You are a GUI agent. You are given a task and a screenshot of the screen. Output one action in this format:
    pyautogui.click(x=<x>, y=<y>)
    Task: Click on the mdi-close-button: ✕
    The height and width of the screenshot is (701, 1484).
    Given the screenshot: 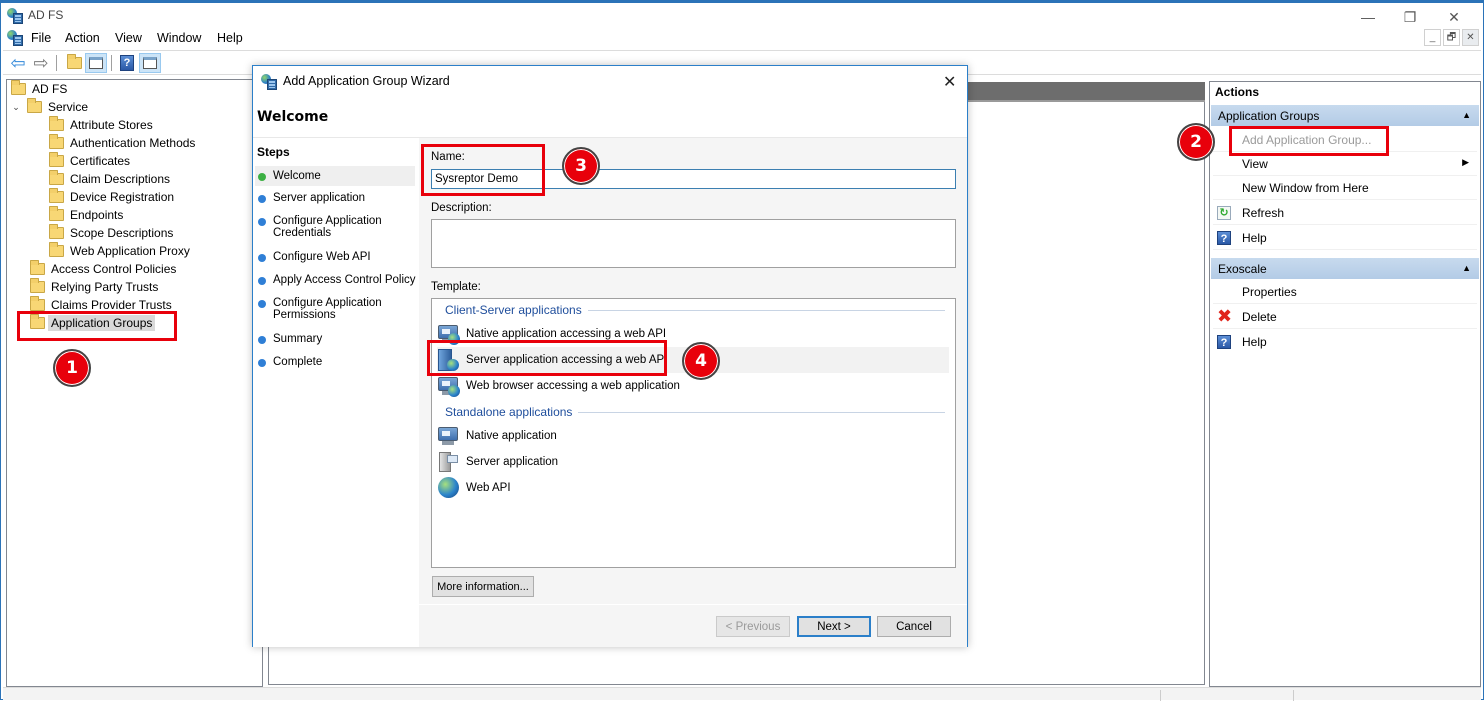 What is the action you would take?
    pyautogui.click(x=1470, y=37)
    